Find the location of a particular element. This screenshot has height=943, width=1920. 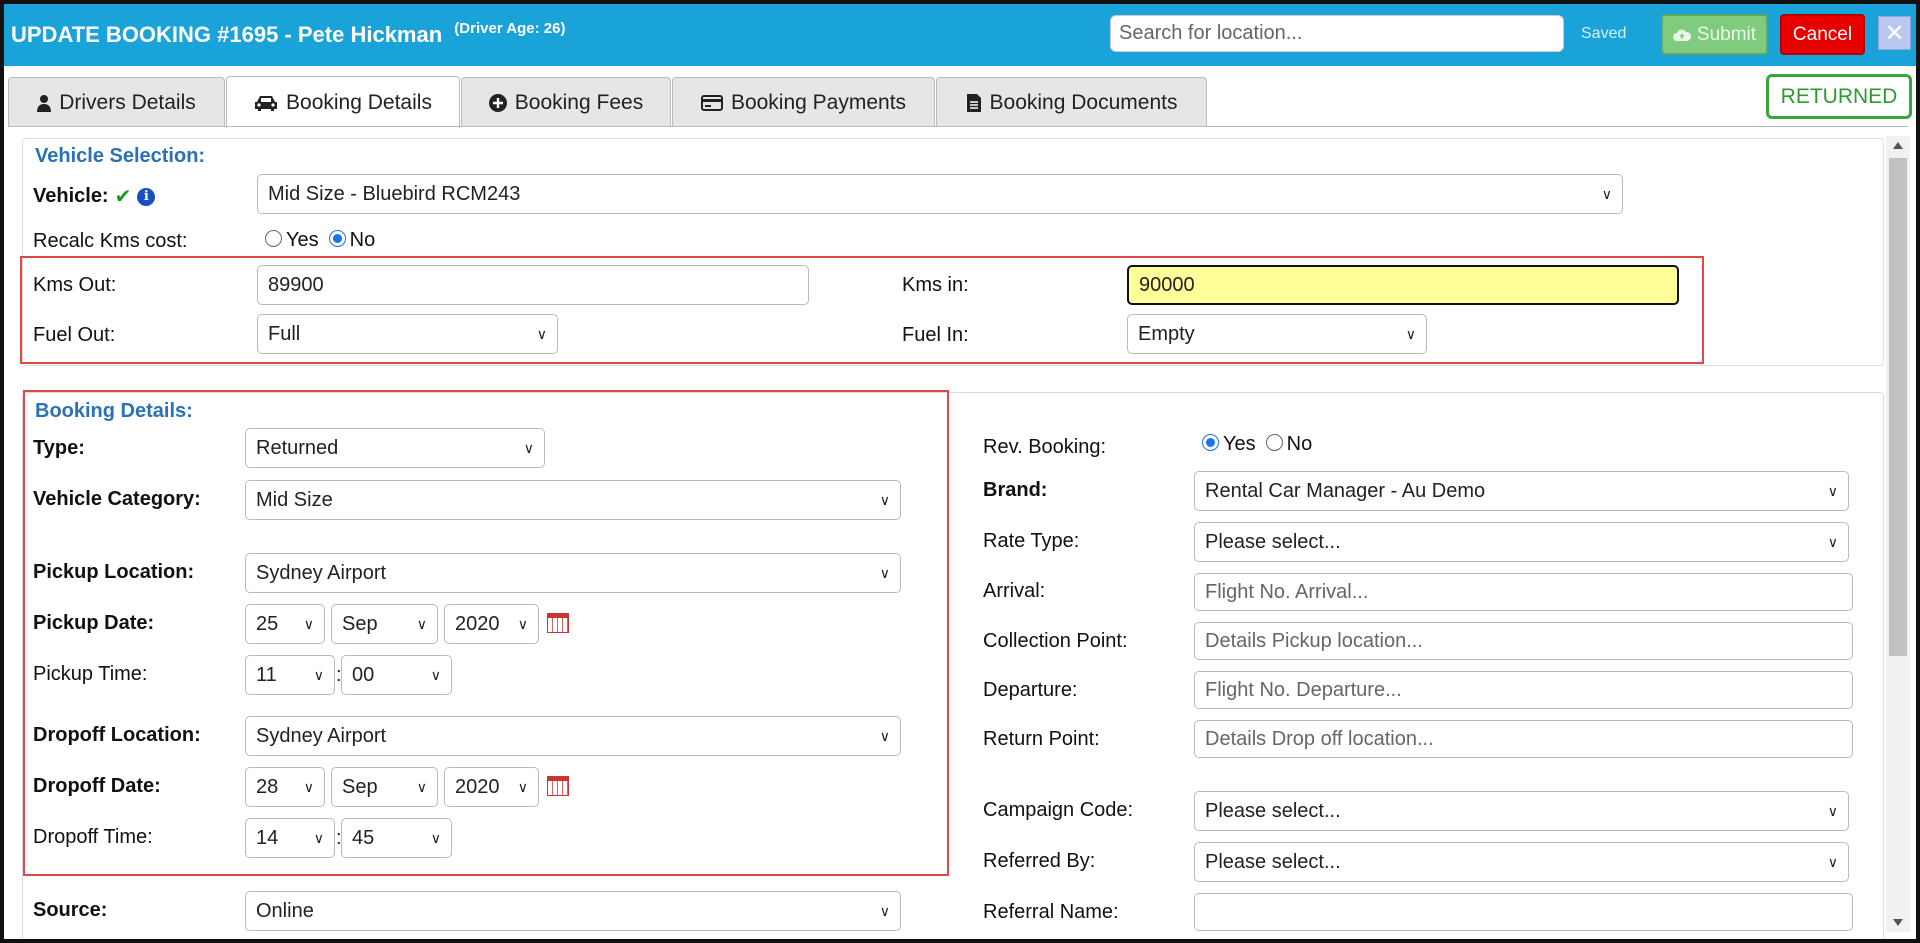

type-select: Returned ∨ is located at coordinates (395, 448).